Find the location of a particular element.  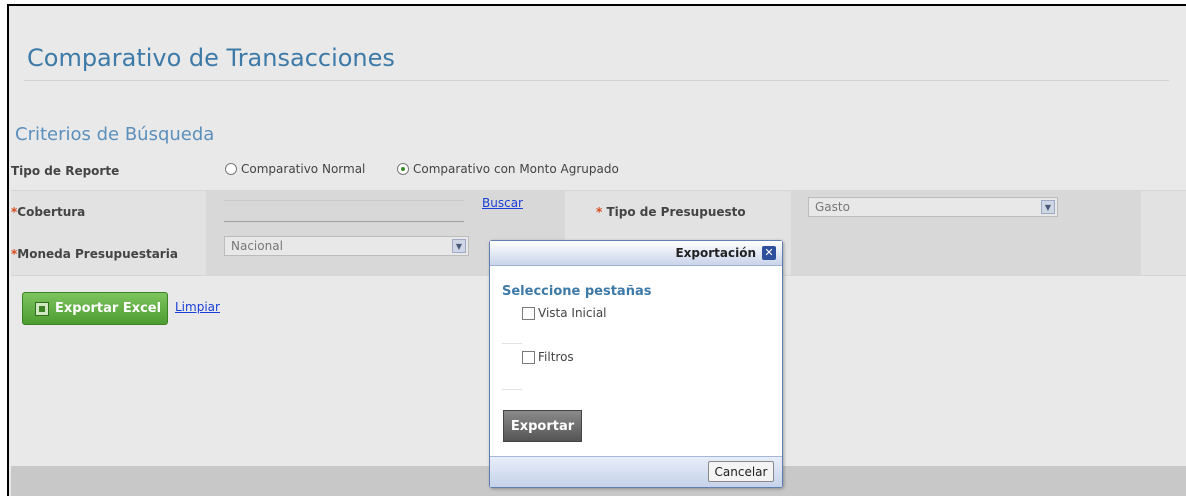

report-type-label: Tipo de Reporte is located at coordinates (65, 171).